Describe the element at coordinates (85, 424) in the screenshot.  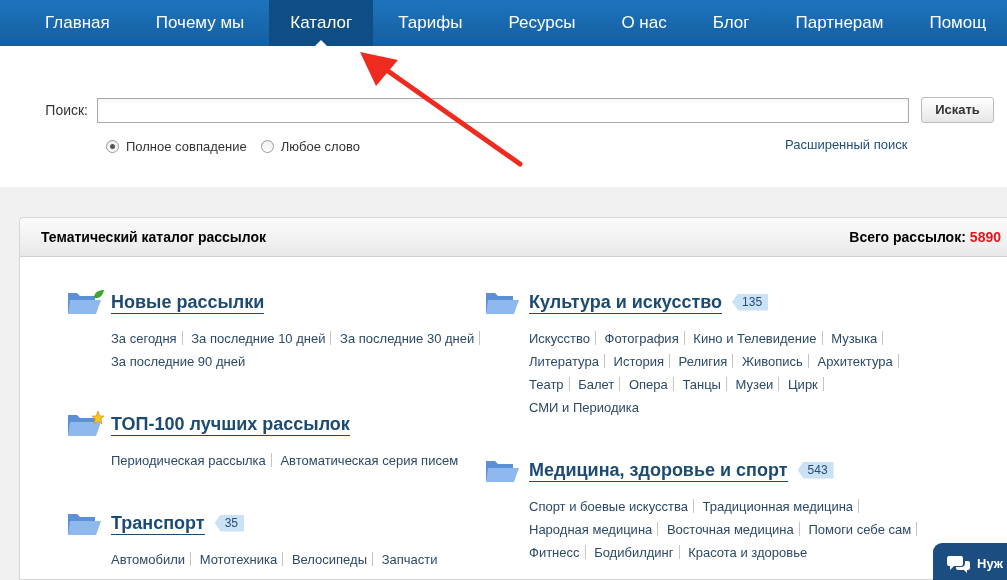
I see `folder-star-icon` at that location.